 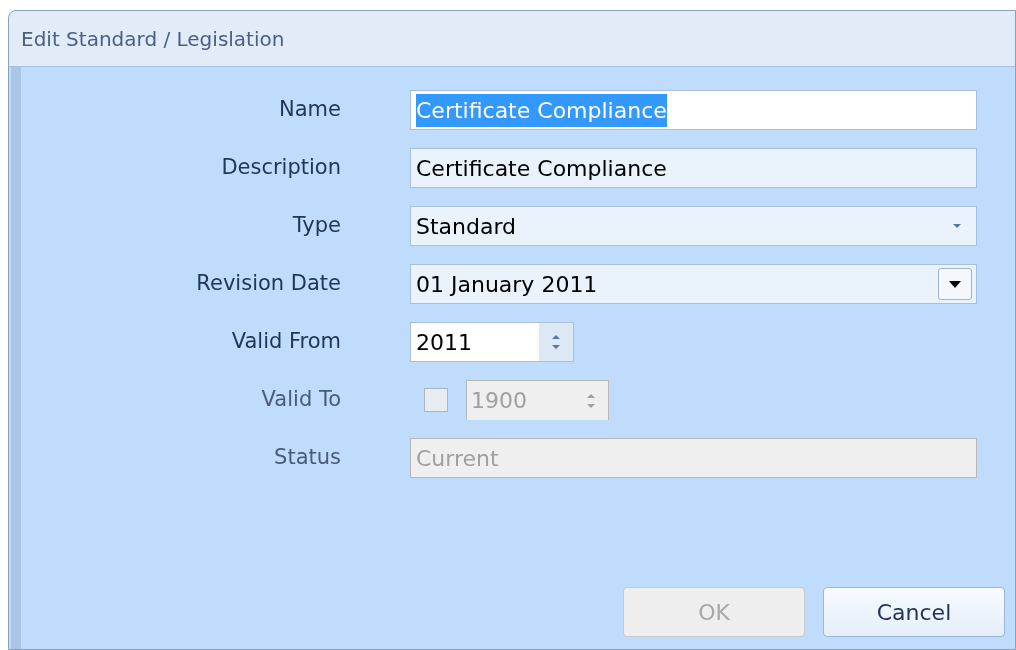 I want to click on field-label: Description, so click(x=280, y=168).